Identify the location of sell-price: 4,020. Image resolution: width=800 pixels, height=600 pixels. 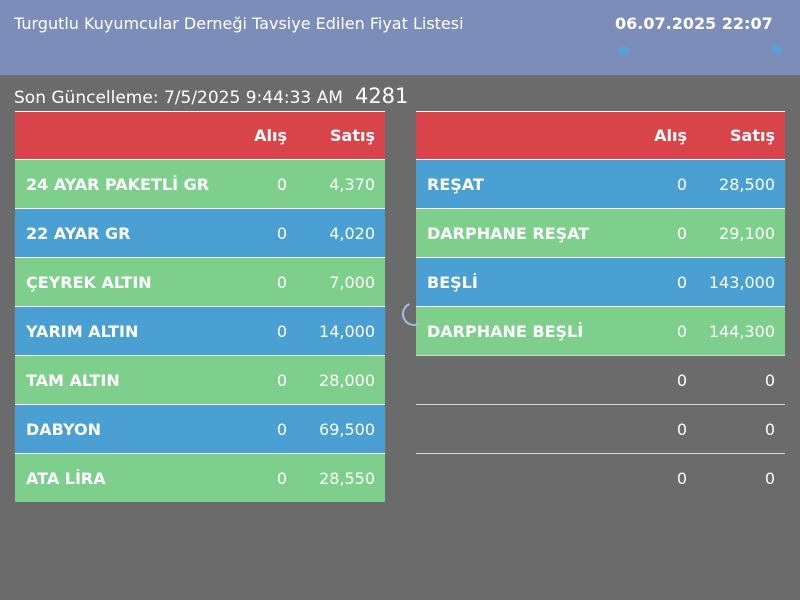
(352, 233).